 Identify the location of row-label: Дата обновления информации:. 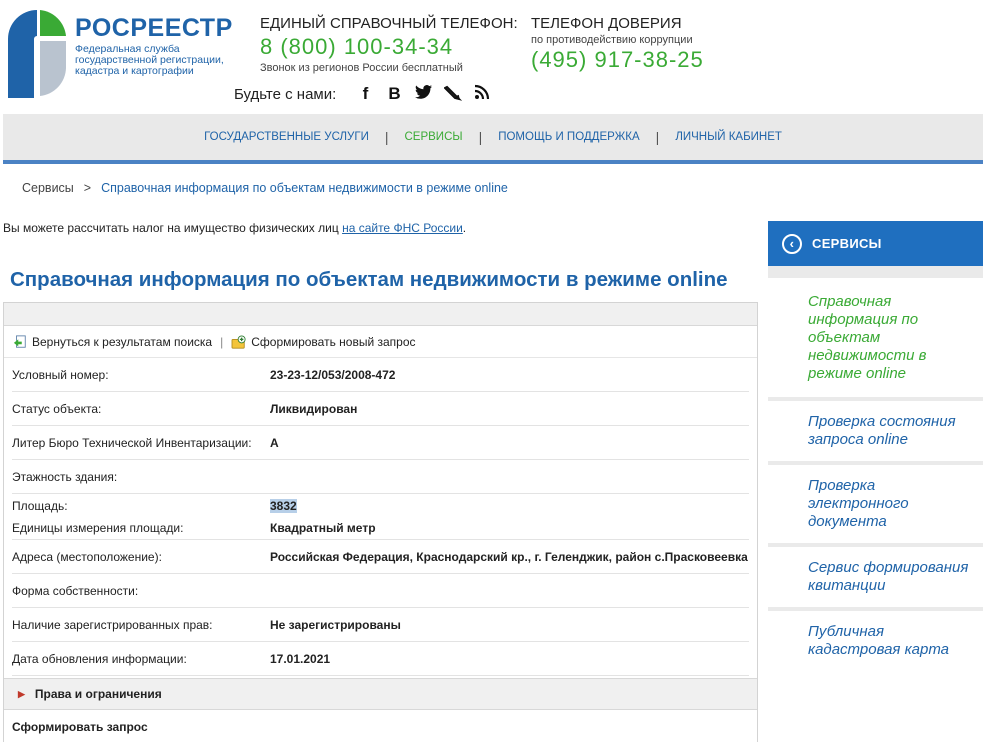
(99, 658).